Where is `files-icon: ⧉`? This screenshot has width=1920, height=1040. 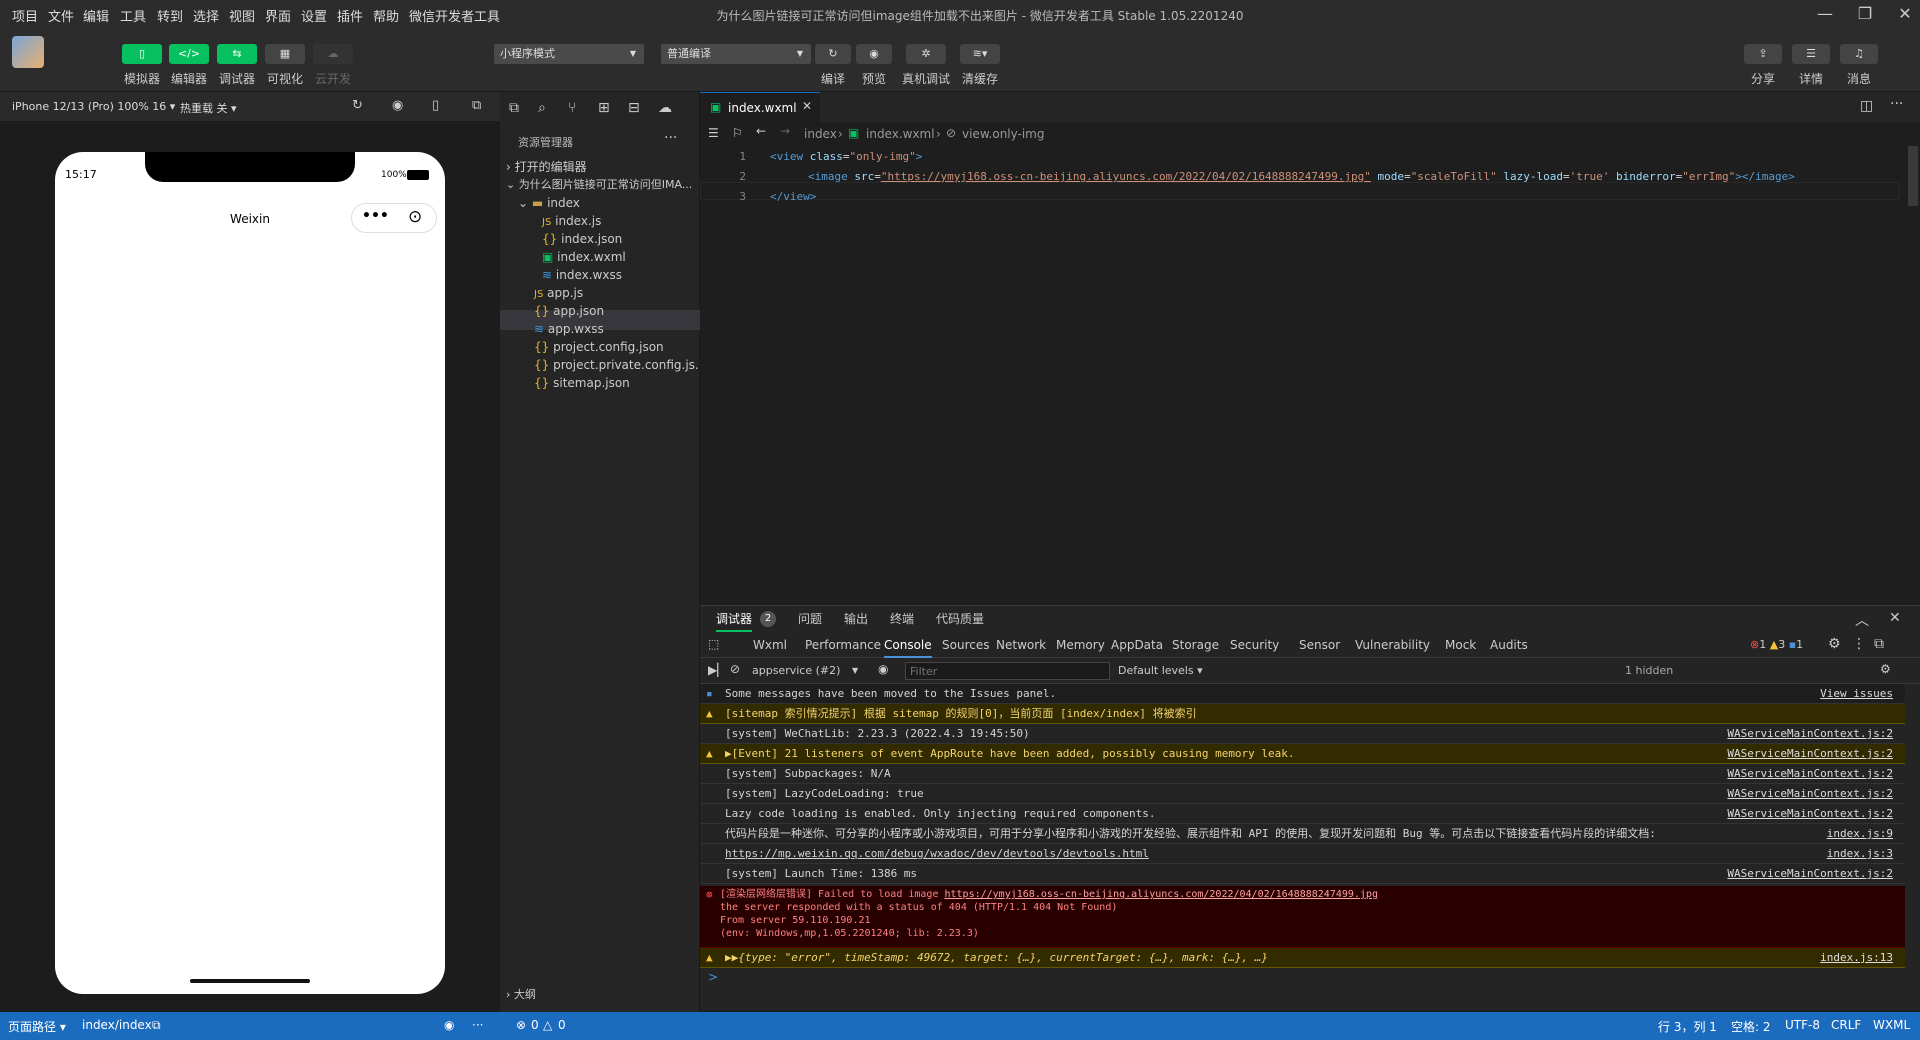
files-icon: ⧉ is located at coordinates (514, 108).